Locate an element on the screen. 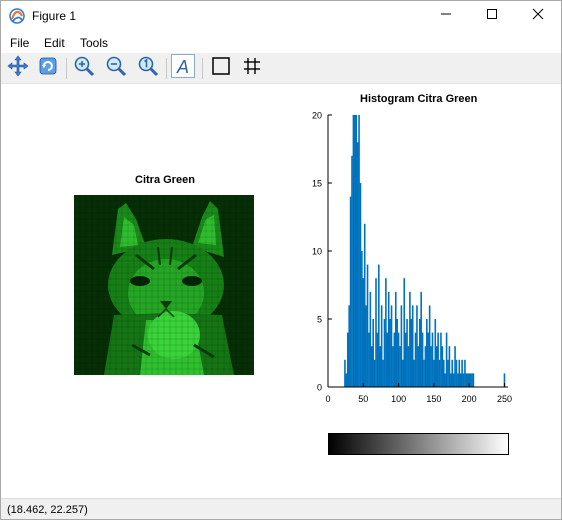 This screenshot has height=520, width=562. title-bar: Figure 1 is located at coordinates (281, 16).